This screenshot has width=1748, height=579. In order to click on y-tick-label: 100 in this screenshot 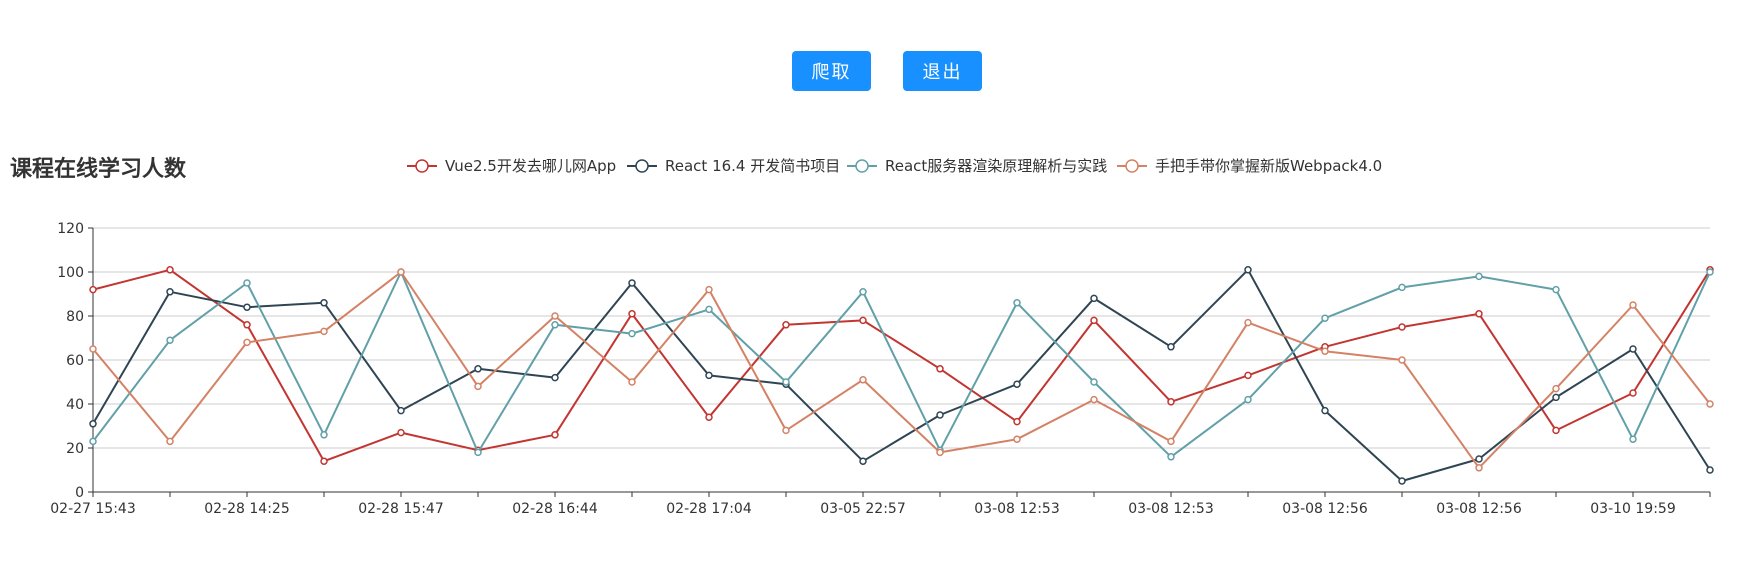, I will do `click(70, 273)`.